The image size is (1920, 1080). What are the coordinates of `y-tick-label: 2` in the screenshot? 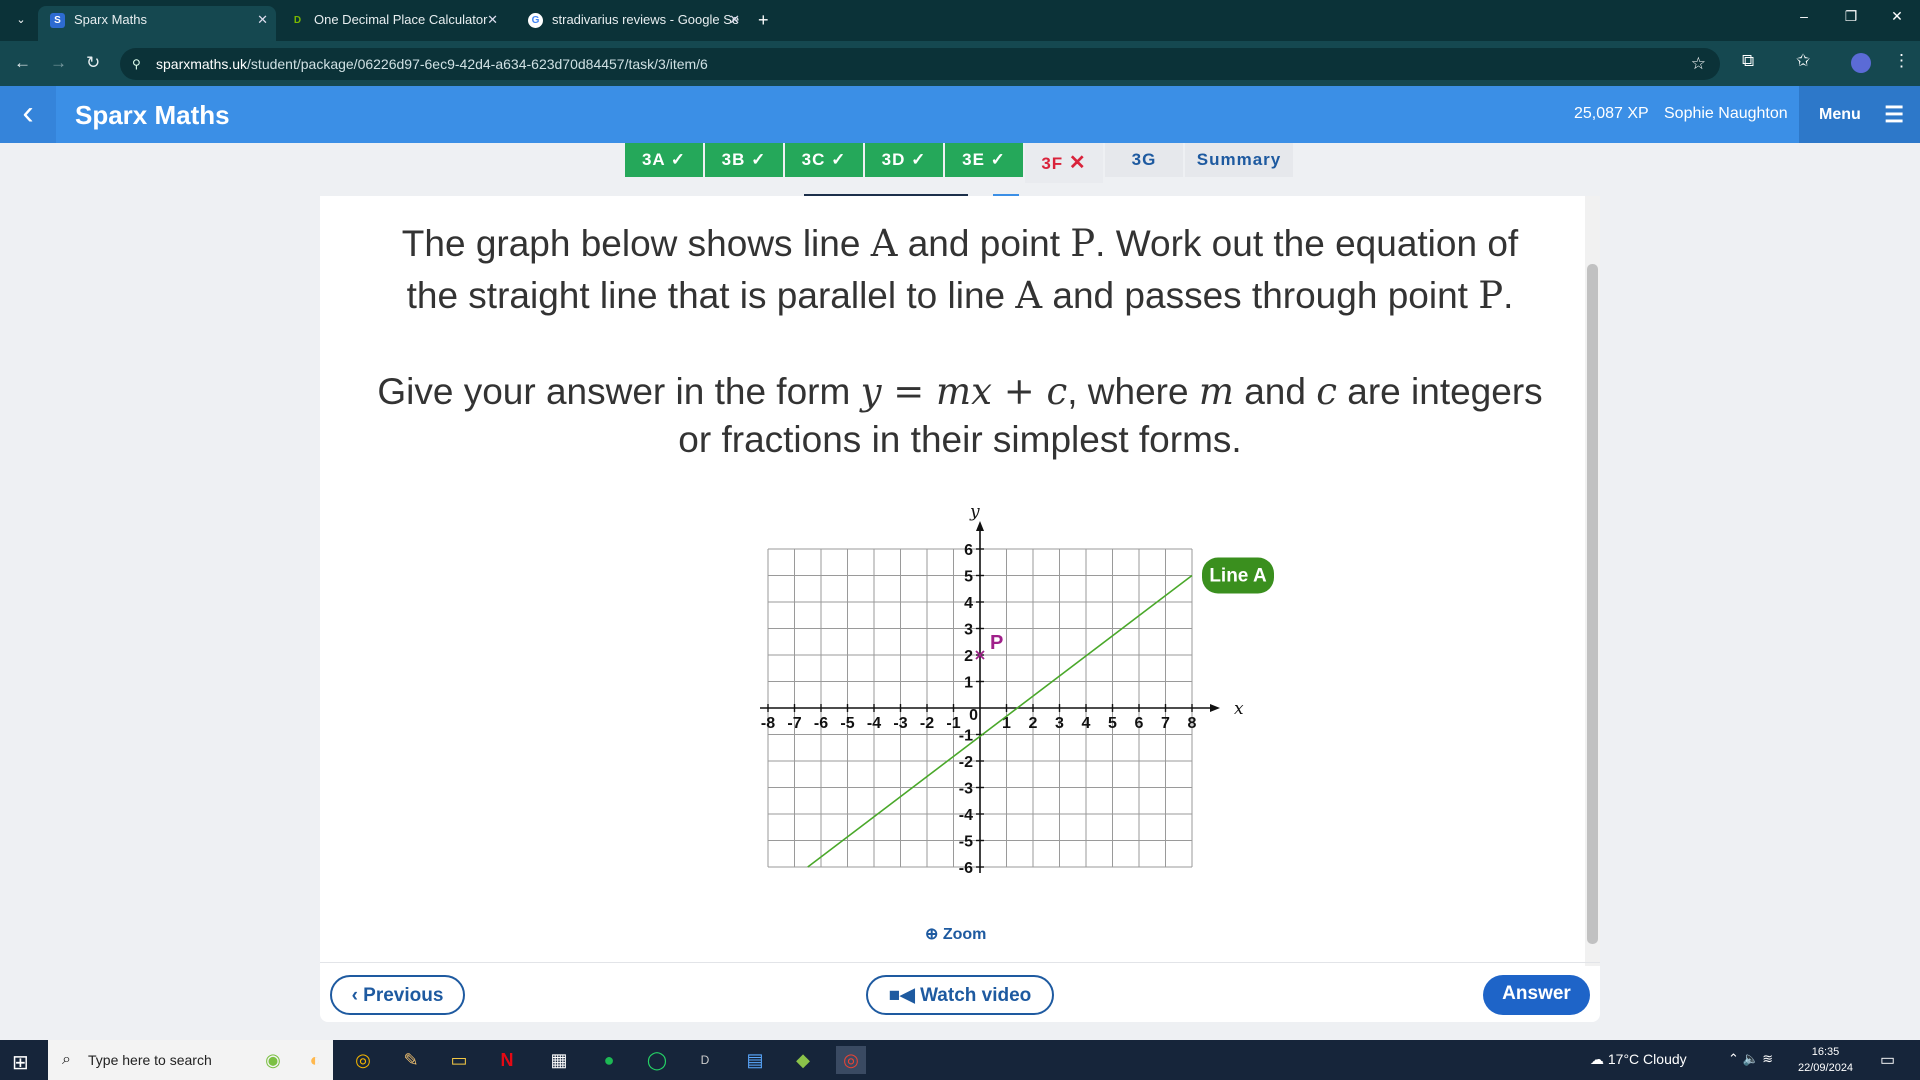 It's located at (968, 656).